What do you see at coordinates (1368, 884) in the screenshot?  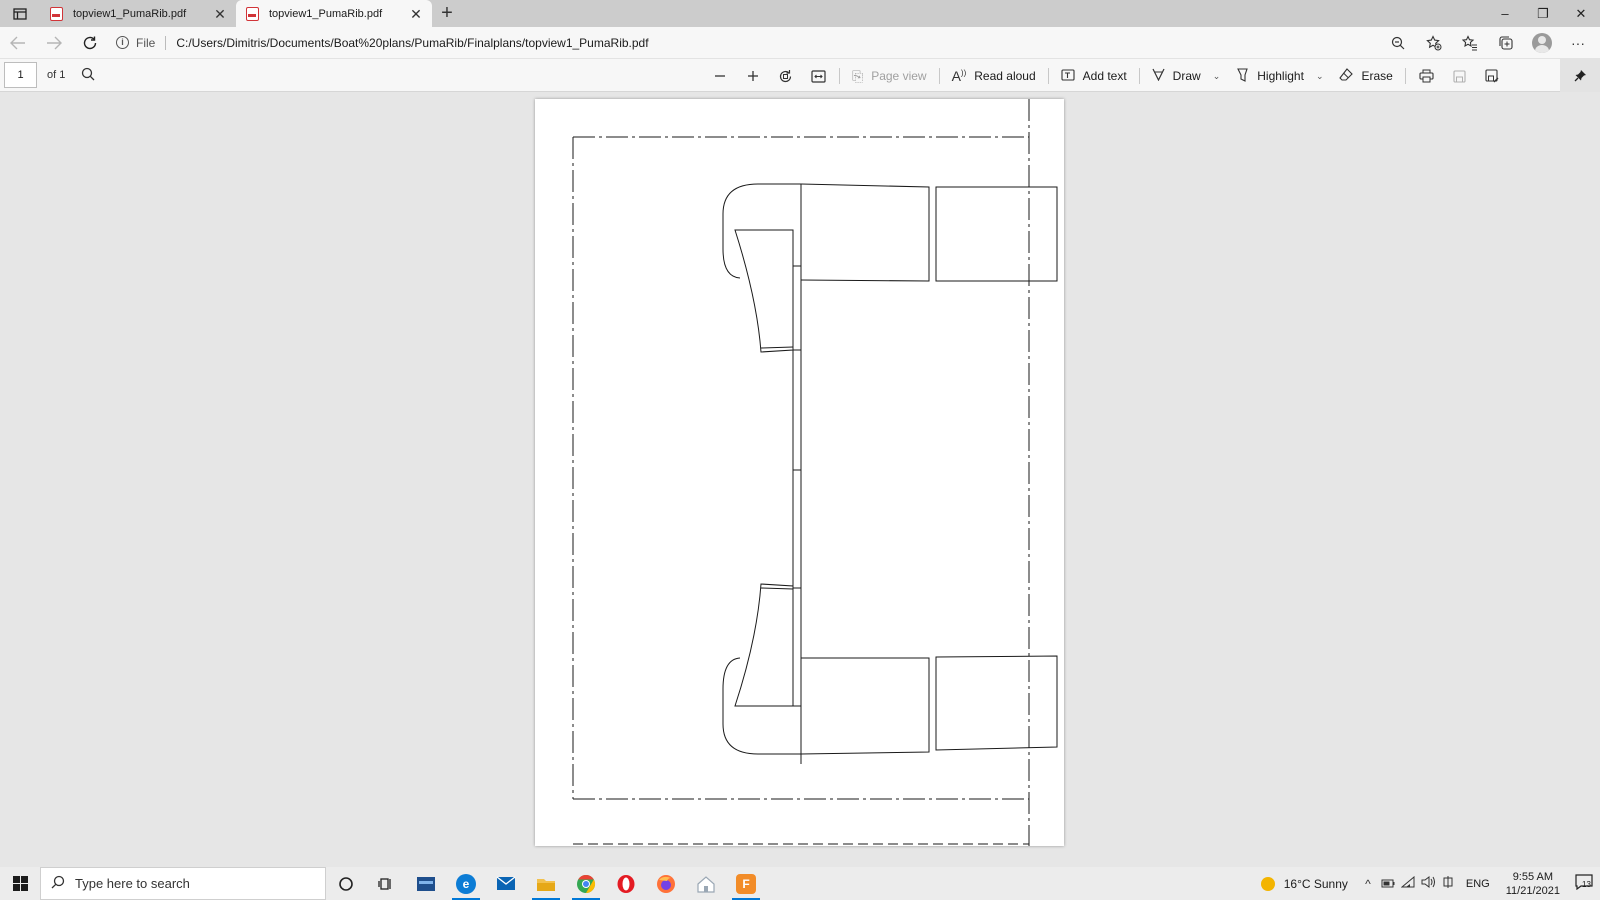 I see `chevron-up-icon: ^` at bounding box center [1368, 884].